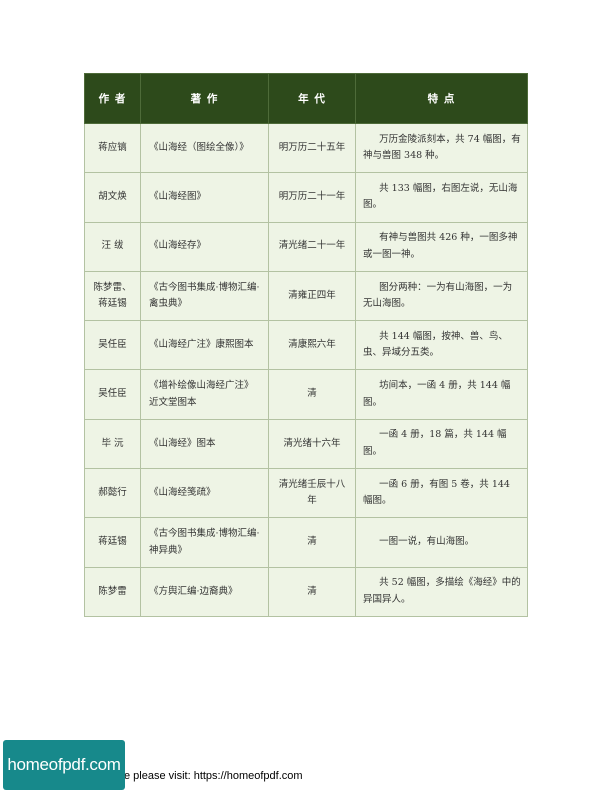 This screenshot has height=792, width=612. I want to click on era-cell: 清光绪二十一年, so click(312, 246).